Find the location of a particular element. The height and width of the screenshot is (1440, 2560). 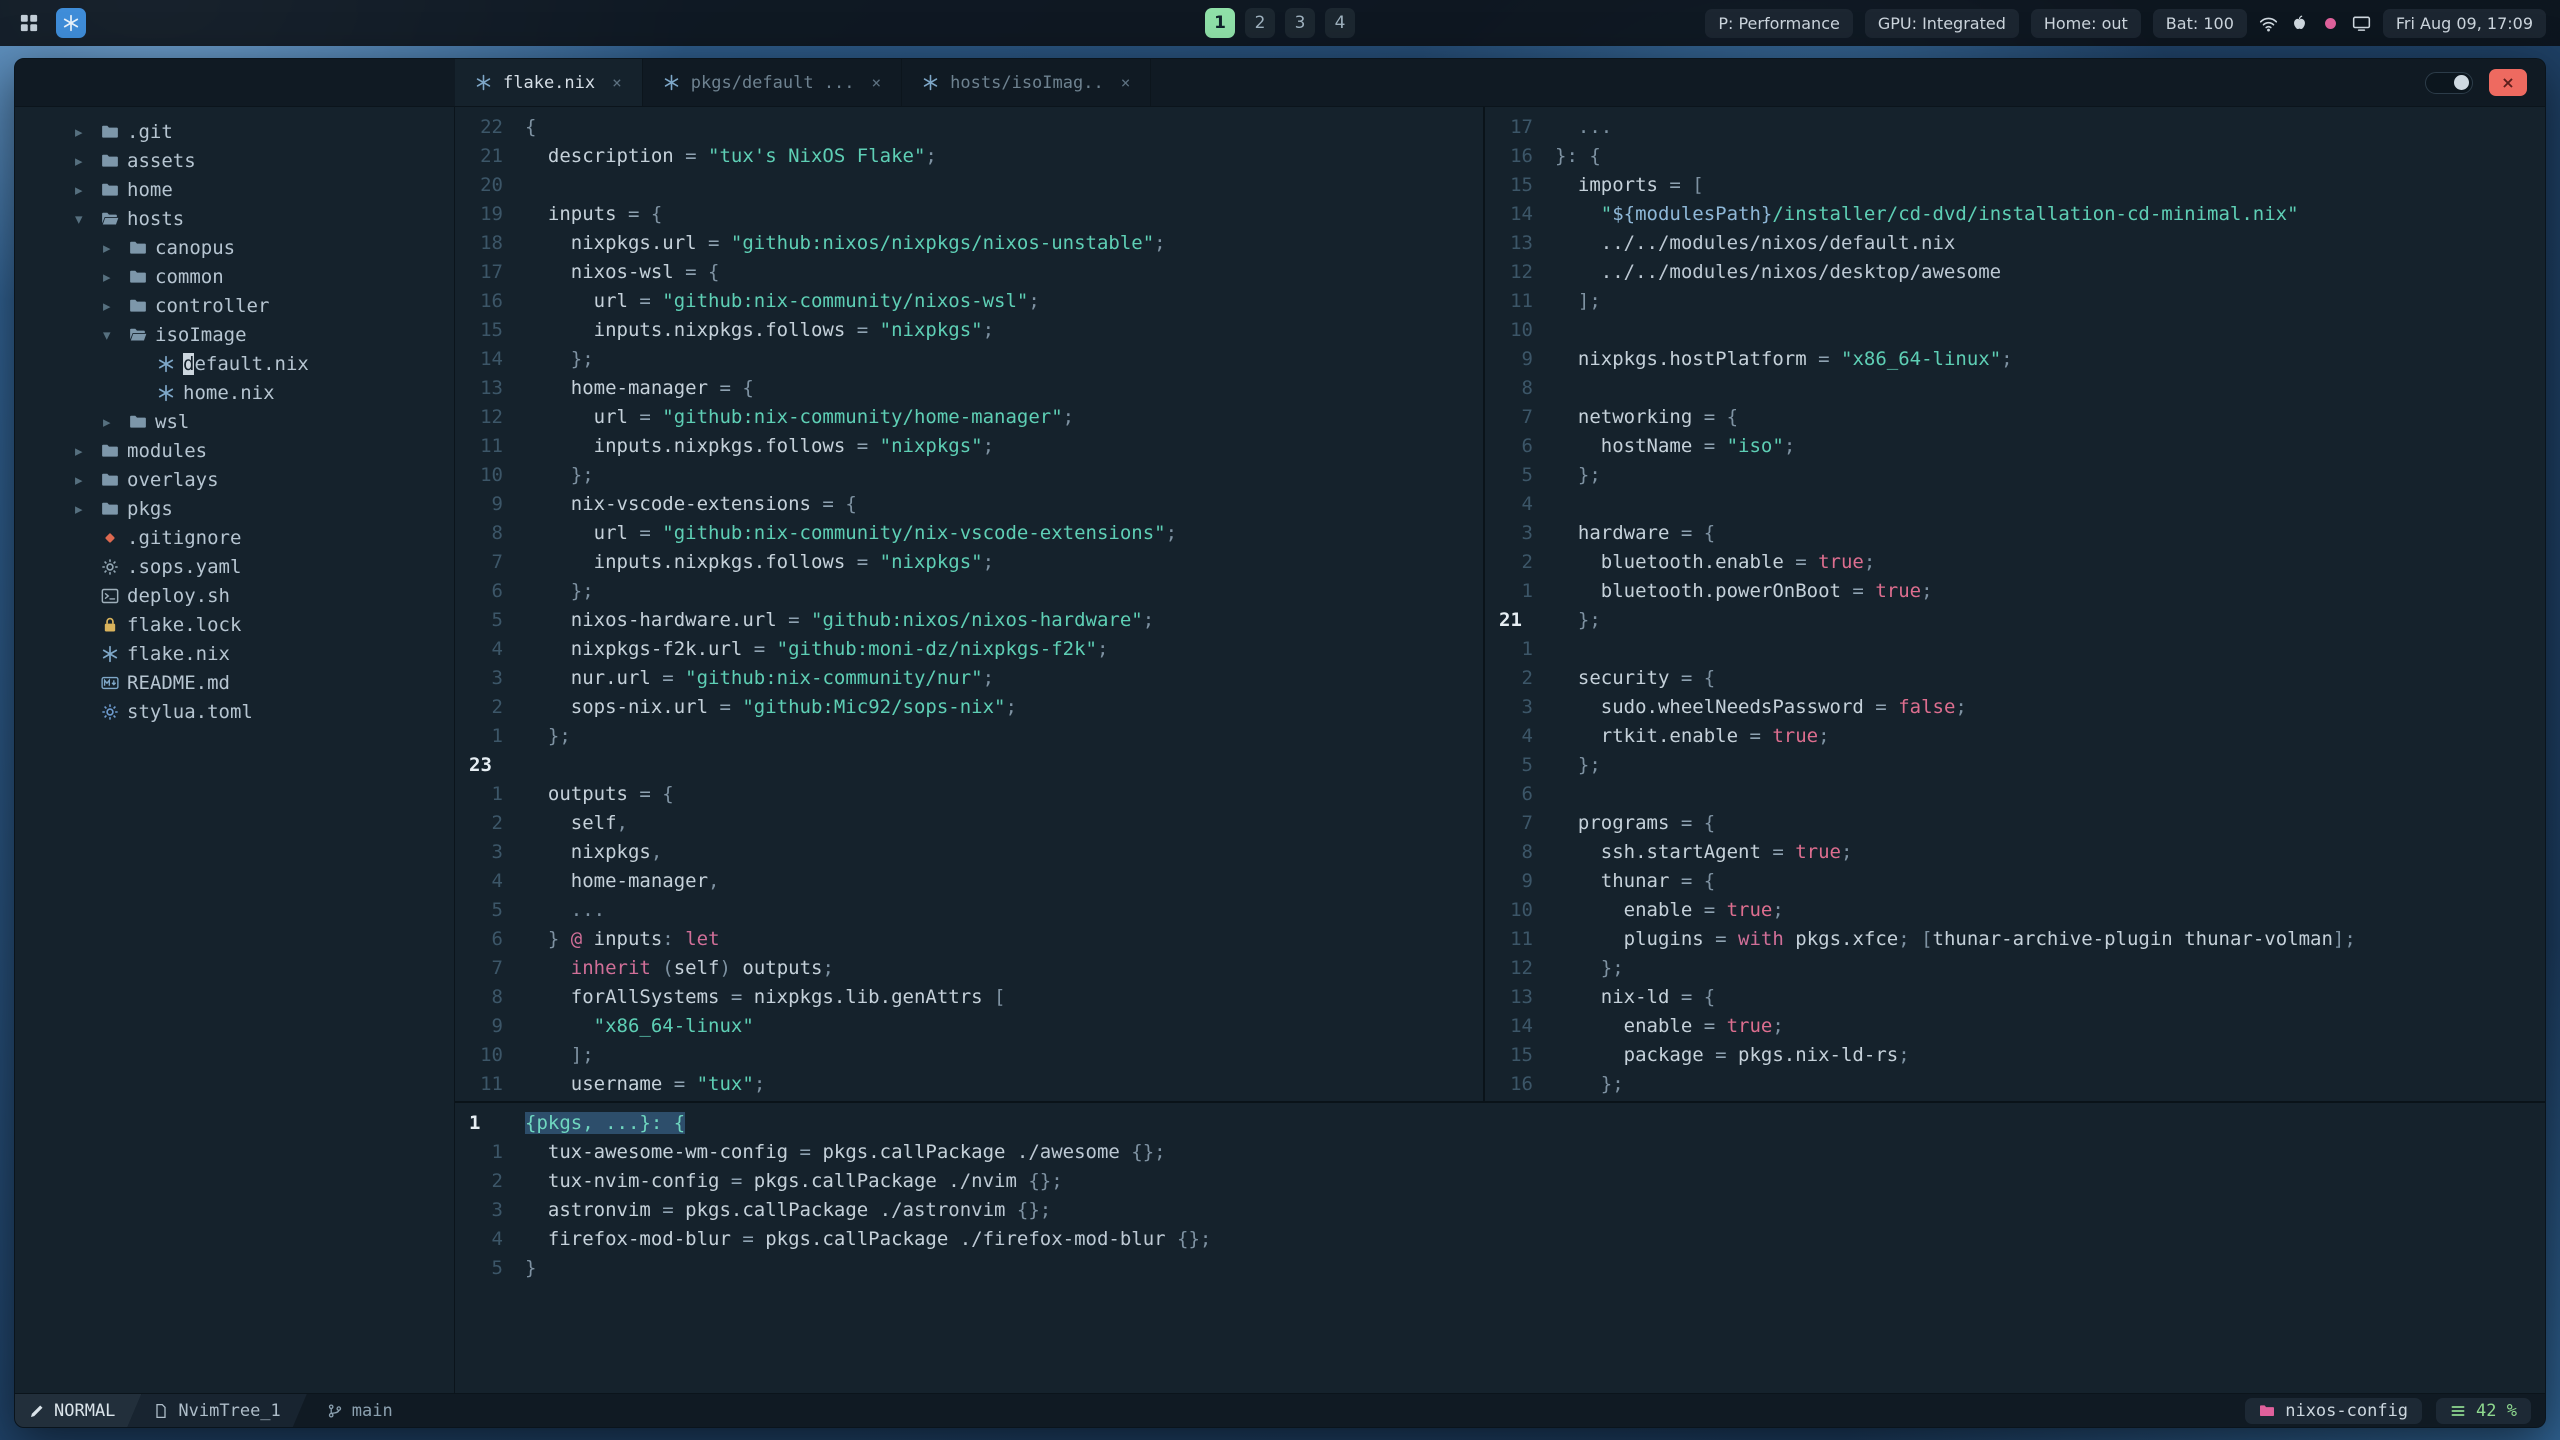

tree-item-home.nix: home.nix is located at coordinates (234, 392).